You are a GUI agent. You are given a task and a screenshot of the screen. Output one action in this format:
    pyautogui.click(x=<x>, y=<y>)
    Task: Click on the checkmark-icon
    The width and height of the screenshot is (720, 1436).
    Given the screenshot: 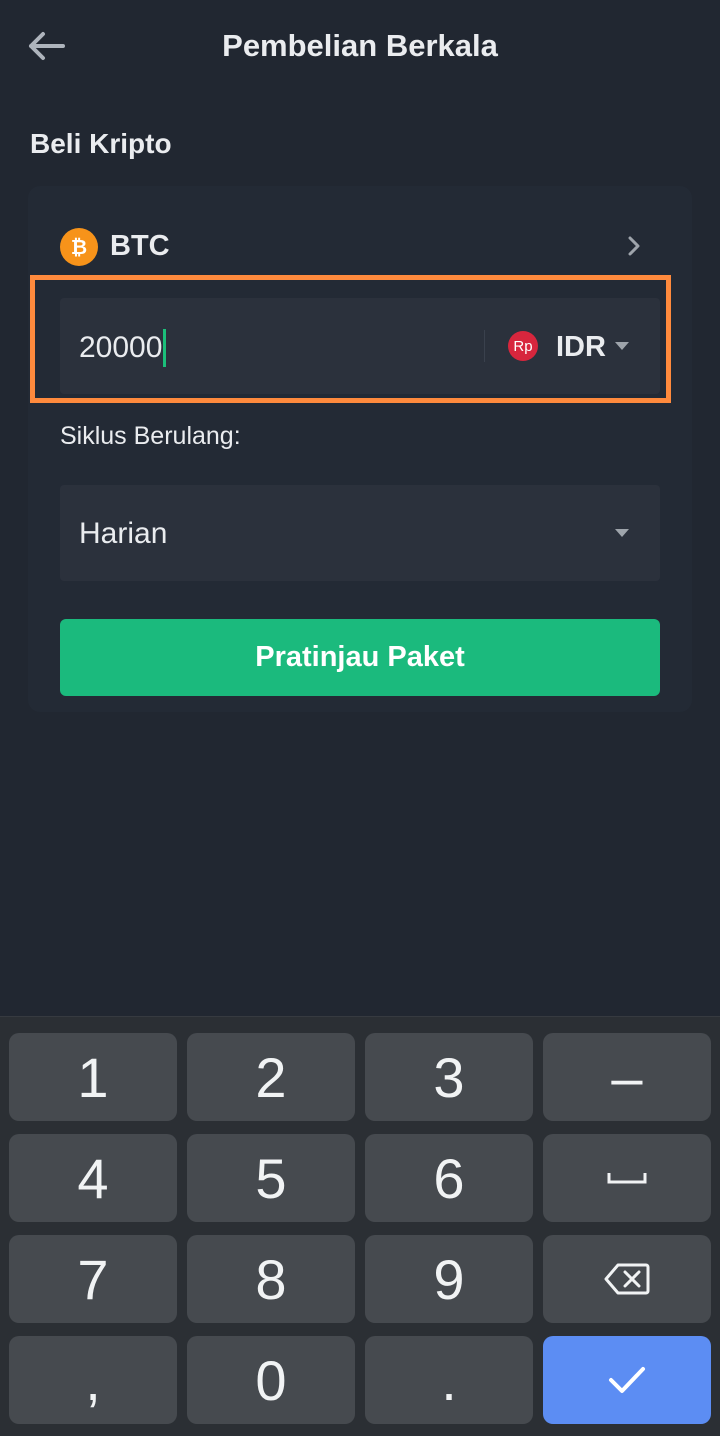 What is the action you would take?
    pyautogui.click(x=627, y=1380)
    